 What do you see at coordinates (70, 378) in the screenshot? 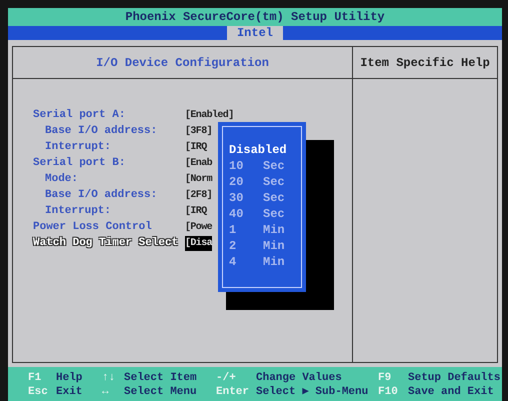
I see `key-action: Help` at bounding box center [70, 378].